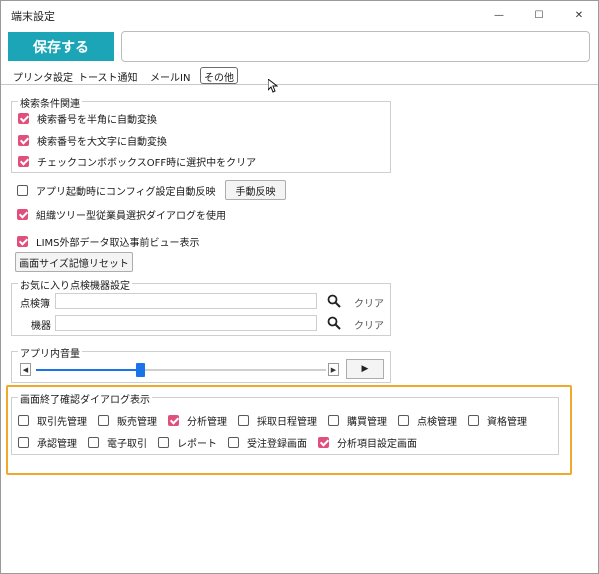 This screenshot has height=574, width=599. What do you see at coordinates (97, 120) in the screenshot?
I see `option-halfwidth-label: 検索番号を半角に自動変換` at bounding box center [97, 120].